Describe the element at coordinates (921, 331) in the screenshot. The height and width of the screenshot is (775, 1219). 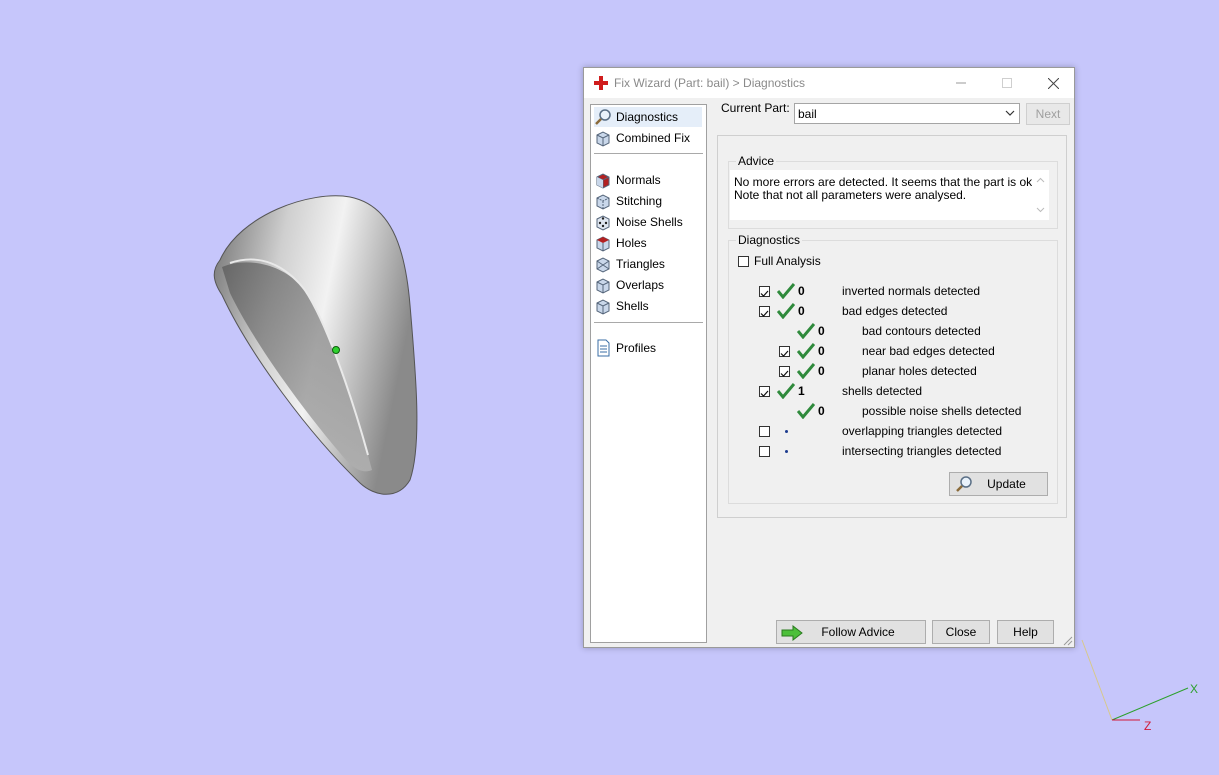
I see `bad-contours-label: bad contours detected` at that location.